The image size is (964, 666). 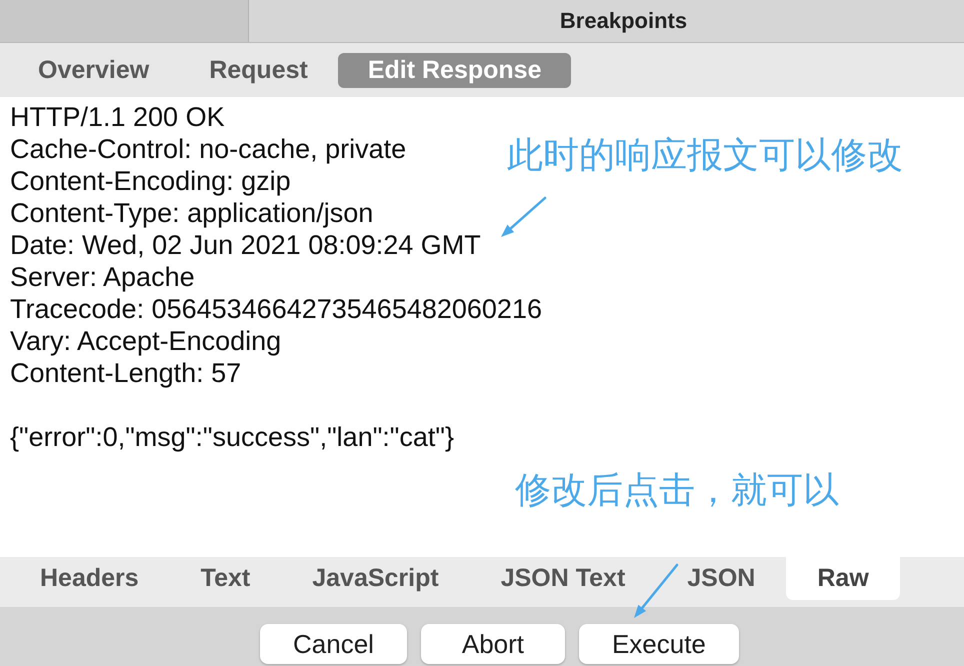 What do you see at coordinates (721, 578) in the screenshot?
I see `view-tab: JSON` at bounding box center [721, 578].